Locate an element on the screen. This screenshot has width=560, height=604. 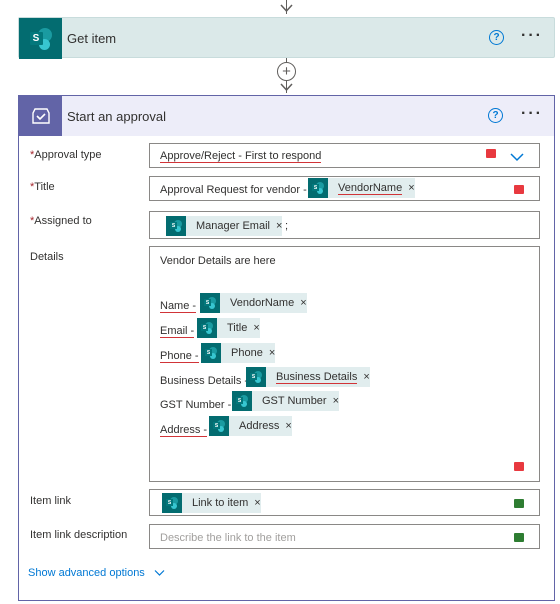
token-label: Business Details is located at coordinates (317, 377).